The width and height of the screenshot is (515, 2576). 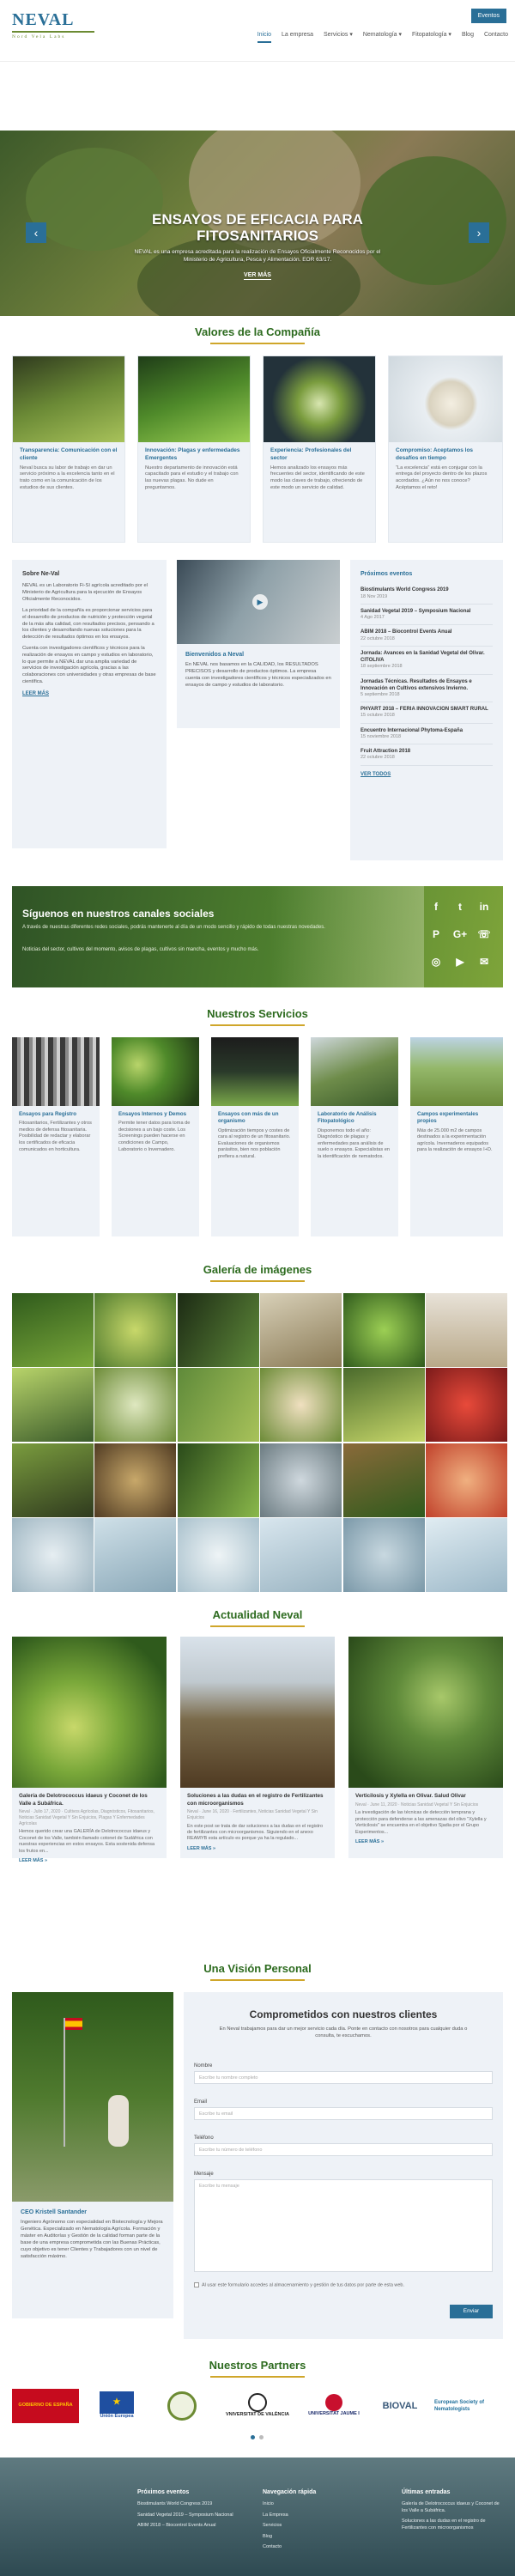 What do you see at coordinates (310, 2526) in the screenshot?
I see `footer-link: Servicios` at bounding box center [310, 2526].